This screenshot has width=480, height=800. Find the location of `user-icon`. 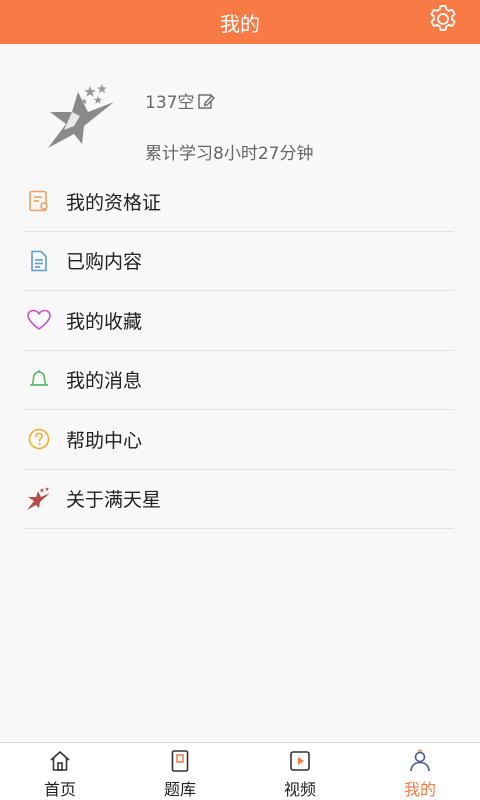

user-icon is located at coordinates (420, 760).